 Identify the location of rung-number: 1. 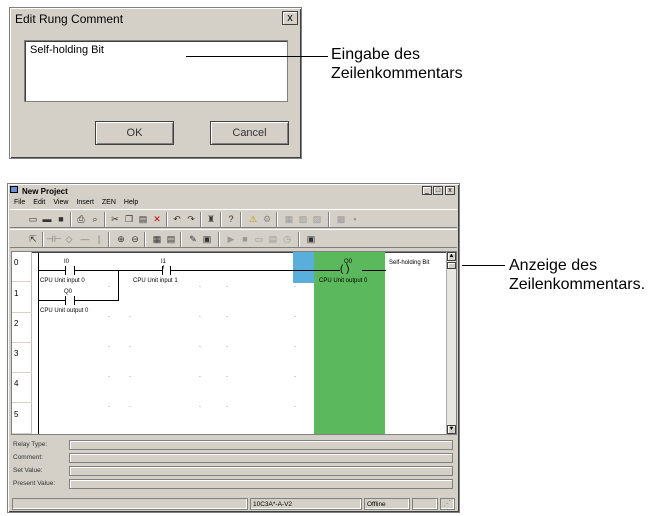
(22, 298).